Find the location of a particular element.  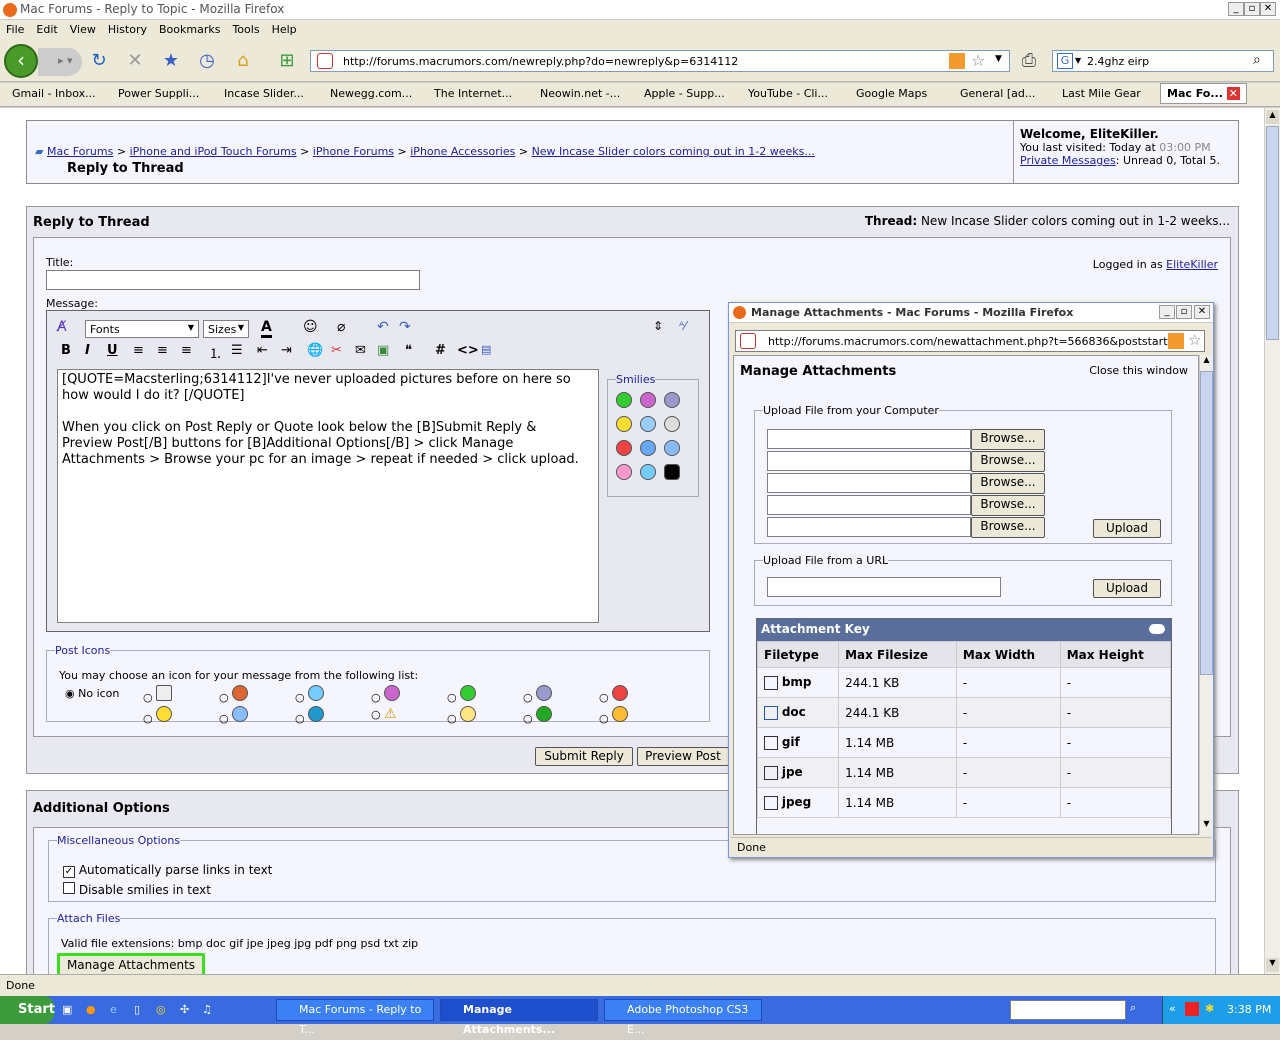

close-button: ✕ is located at coordinates (1268, 9).